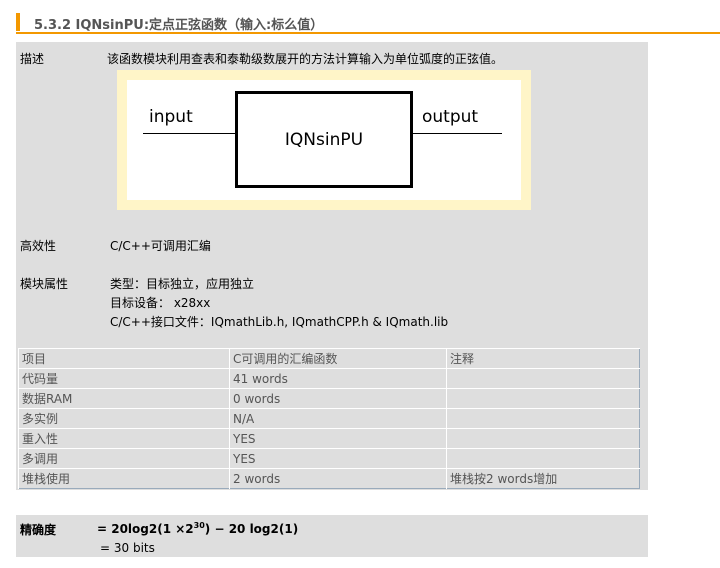  Describe the element at coordinates (160, 303) in the screenshot. I see `attribute-device: 目标设备： x28xx` at that location.